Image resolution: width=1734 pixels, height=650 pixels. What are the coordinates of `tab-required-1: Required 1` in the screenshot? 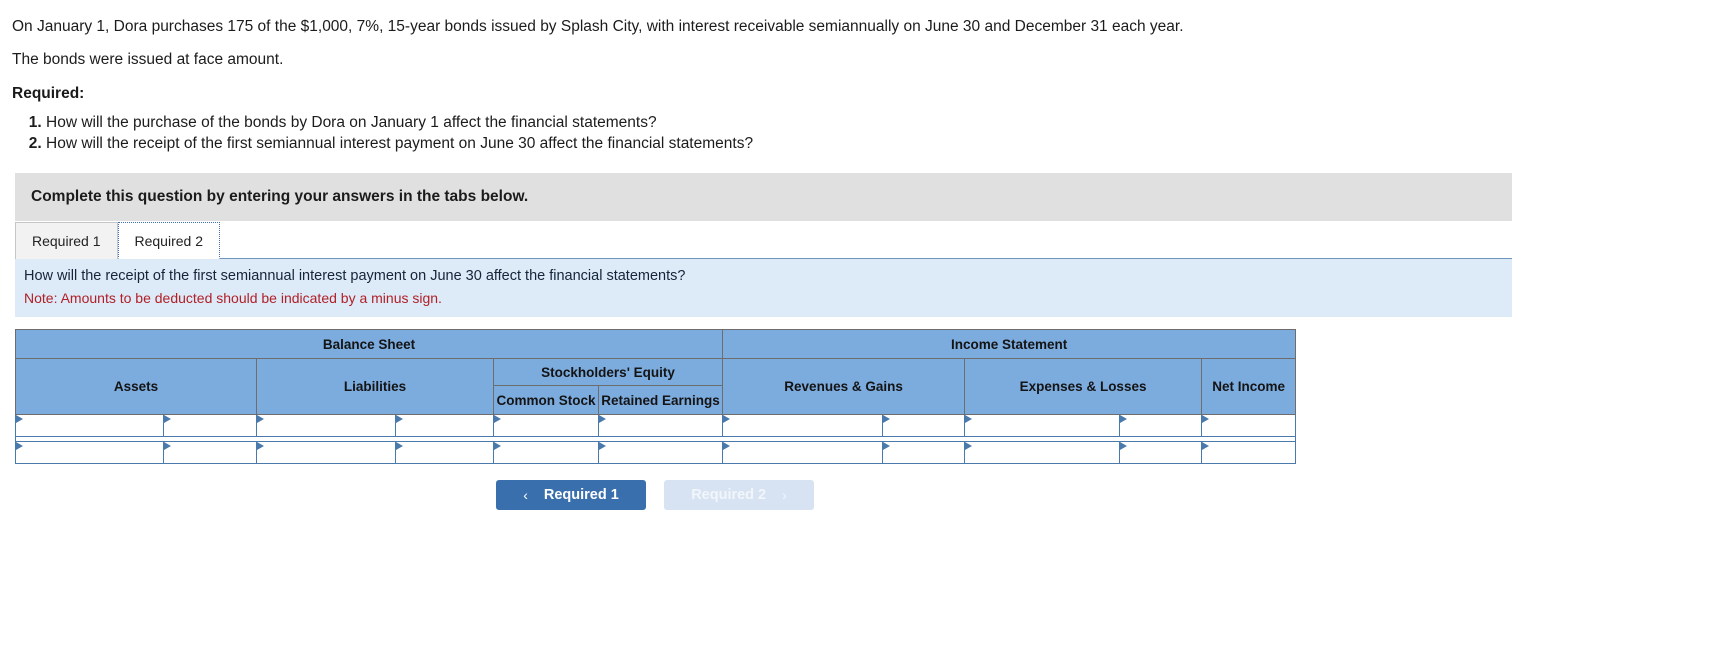 It's located at (66, 241).